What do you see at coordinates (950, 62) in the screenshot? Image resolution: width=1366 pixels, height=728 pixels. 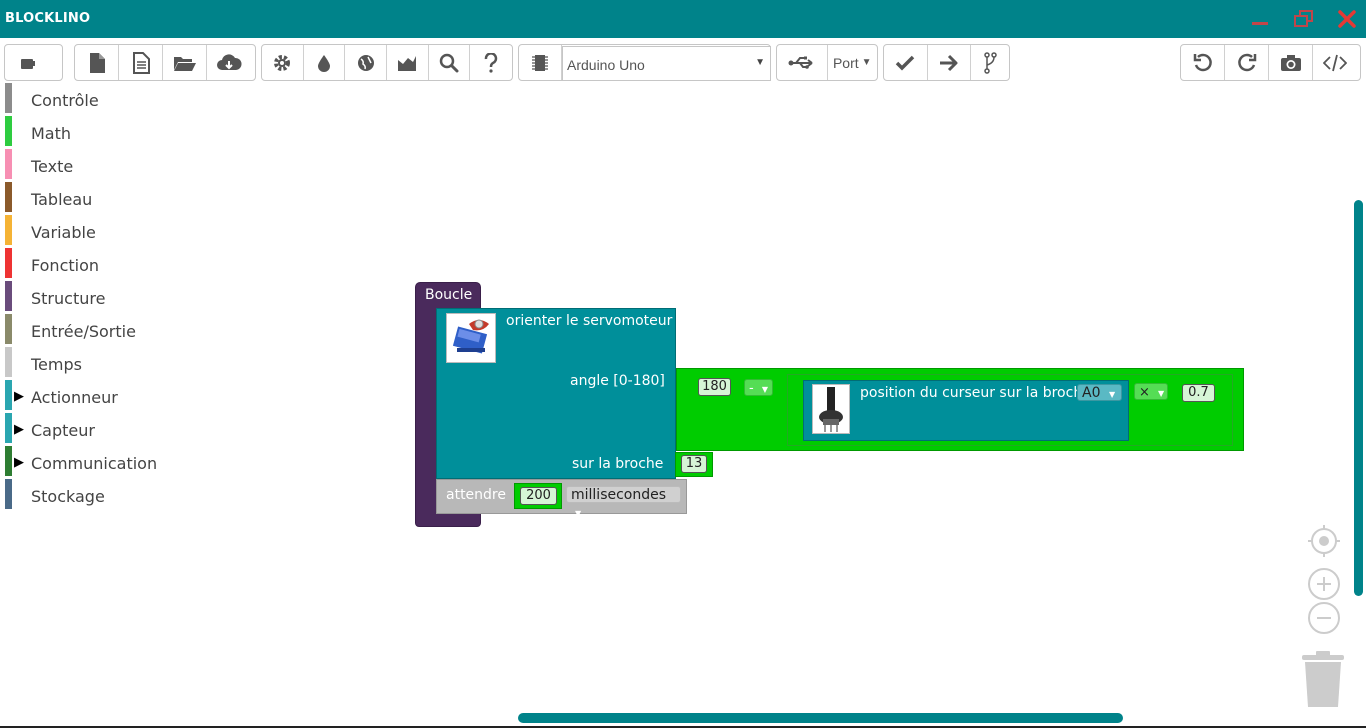 I see `arrow-right-icon` at bounding box center [950, 62].